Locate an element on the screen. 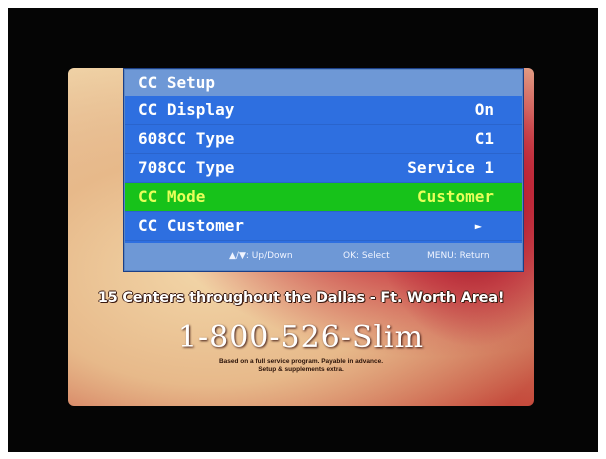  menu-item-708cc-type: 708CC Type Service 1 is located at coordinates (323, 168).